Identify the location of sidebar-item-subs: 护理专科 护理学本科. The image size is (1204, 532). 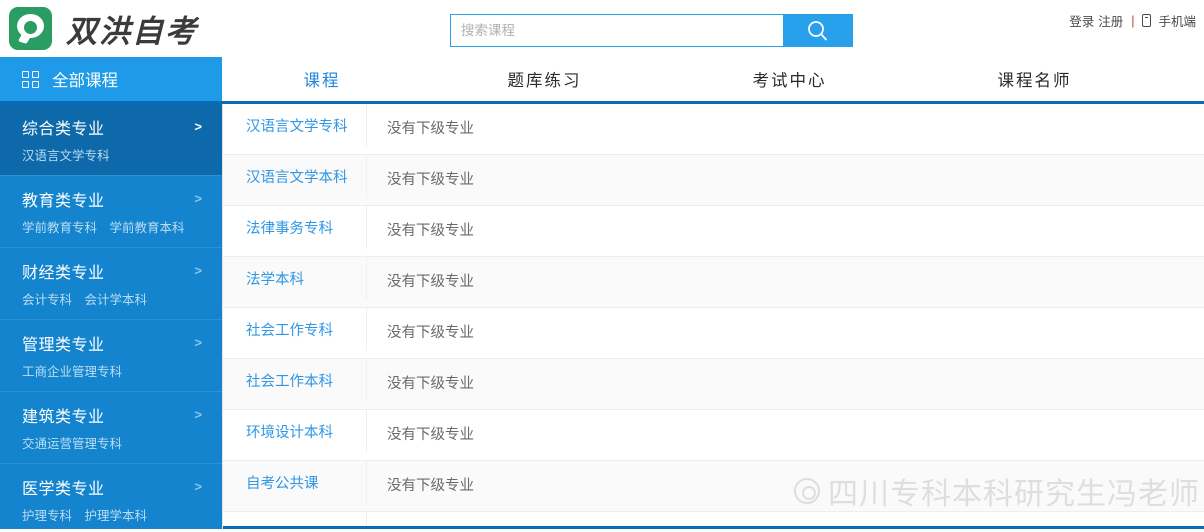
(122, 514).